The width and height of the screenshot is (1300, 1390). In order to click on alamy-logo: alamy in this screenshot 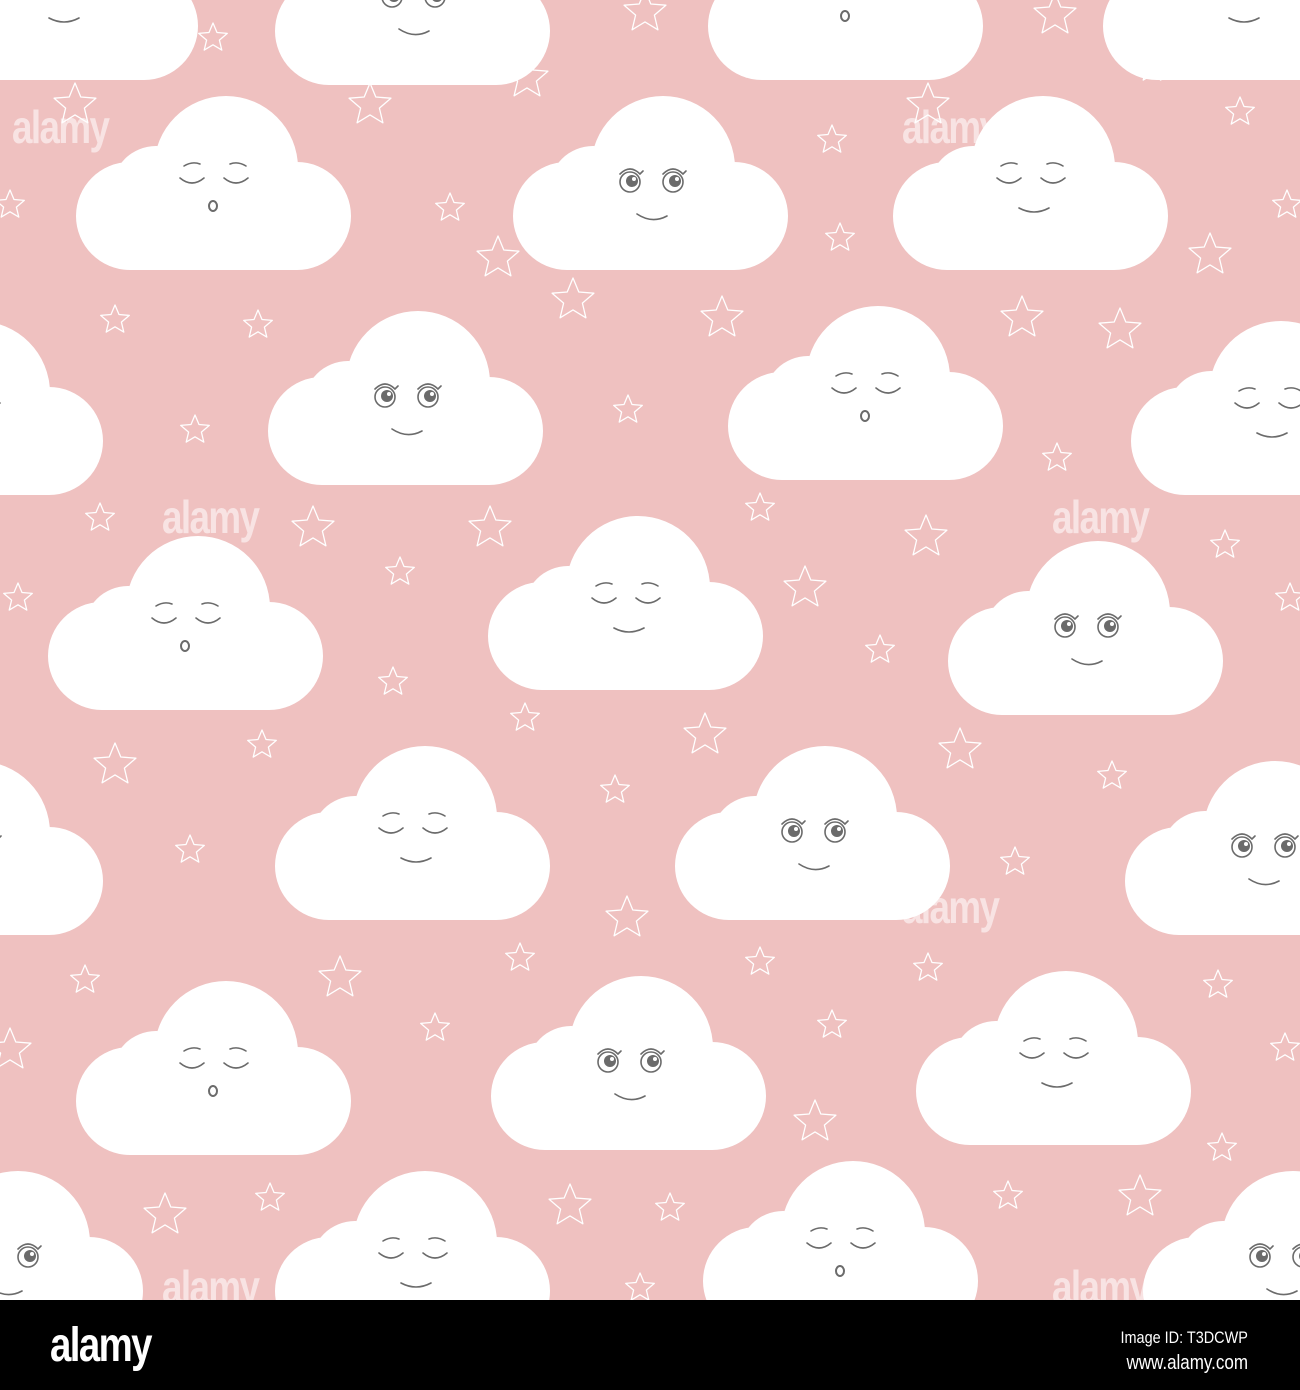, I will do `click(101, 1345)`.